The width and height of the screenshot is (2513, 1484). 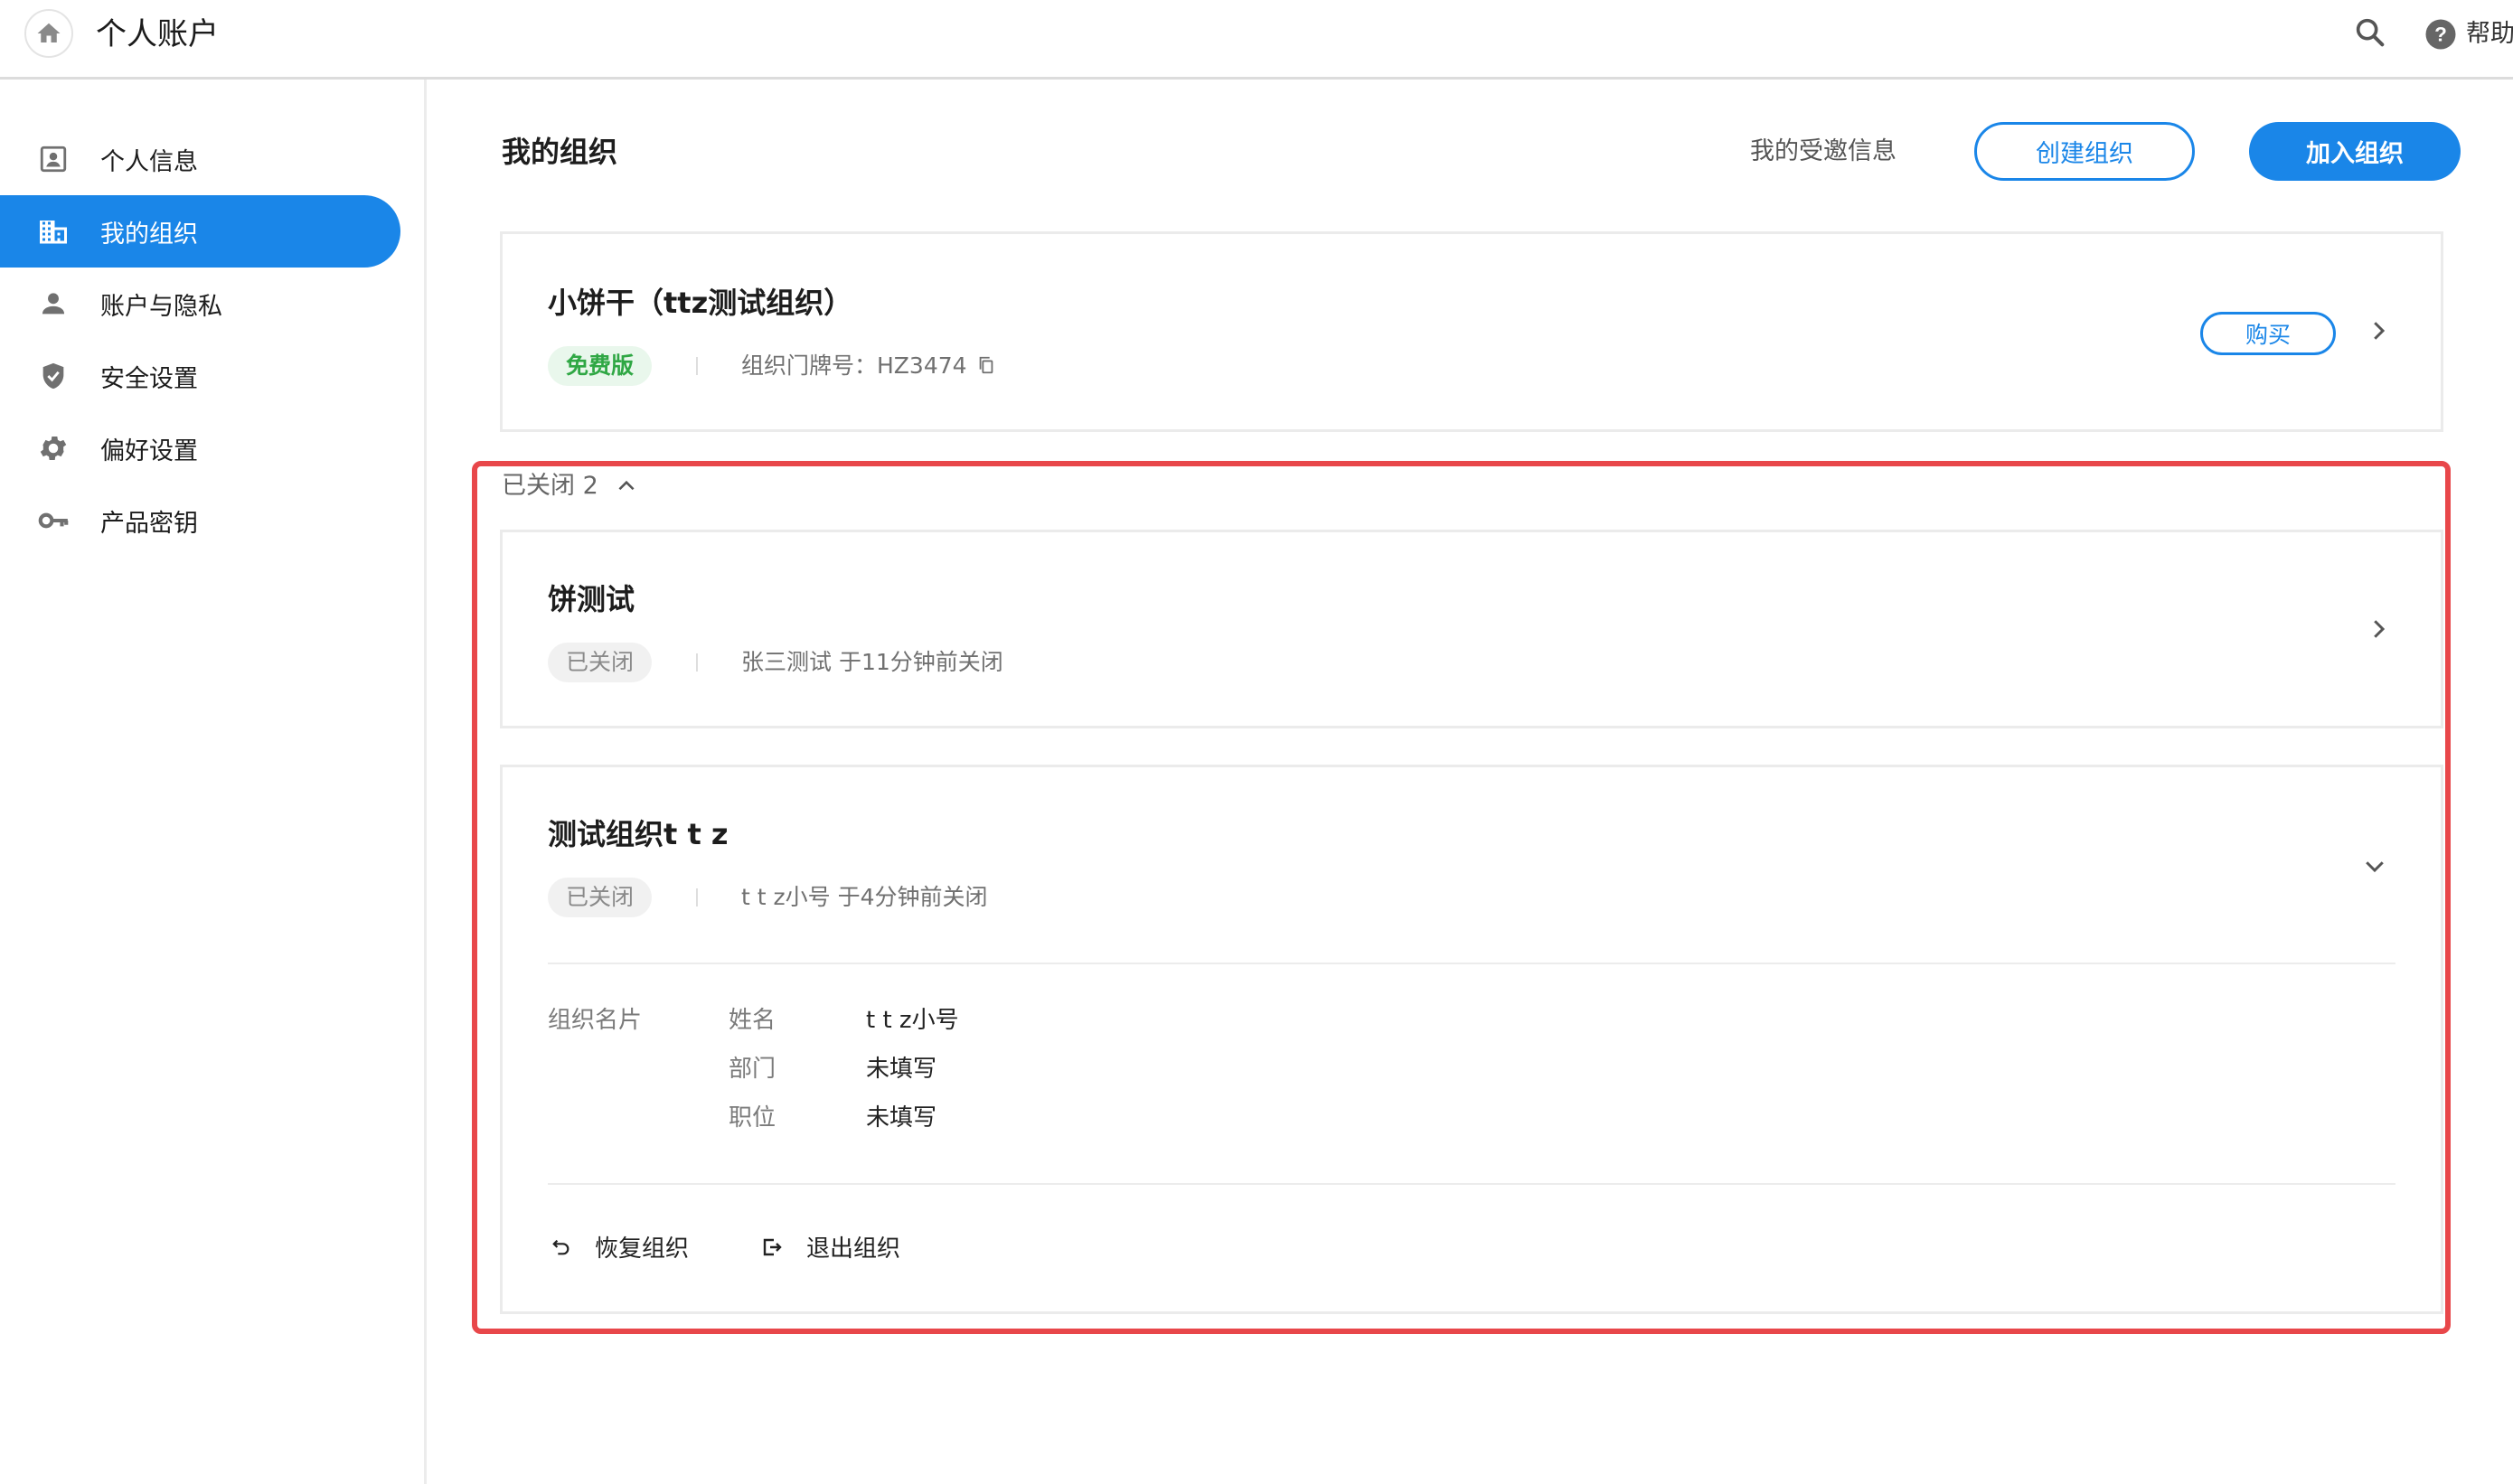 I want to click on closed-orgs-label: 已关闭 2, so click(x=550, y=486).